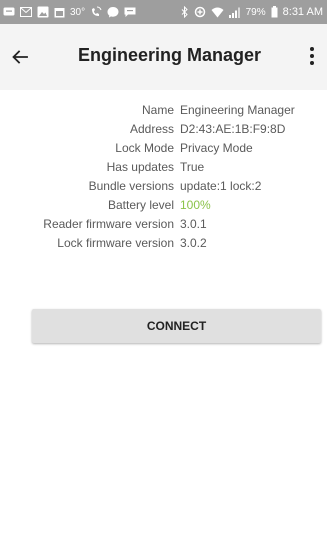 The image size is (327, 539). I want to click on app-bar: Engineering Manager, so click(163, 57).